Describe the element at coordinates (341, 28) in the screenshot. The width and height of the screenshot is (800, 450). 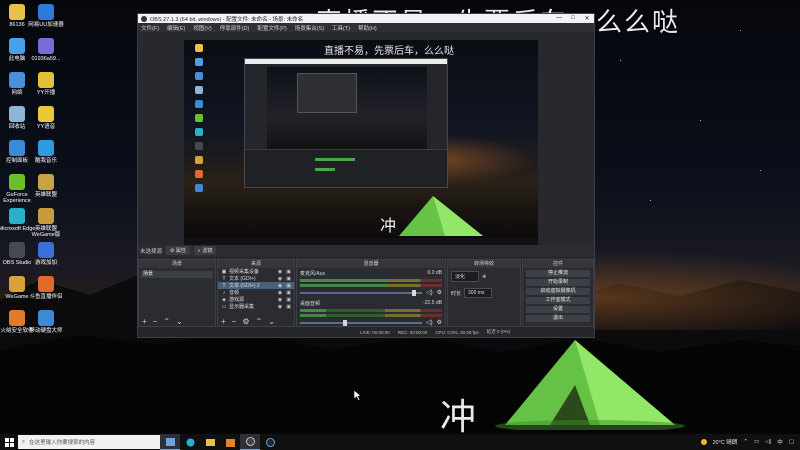
I see `menu-tools: 工具(T)` at that location.